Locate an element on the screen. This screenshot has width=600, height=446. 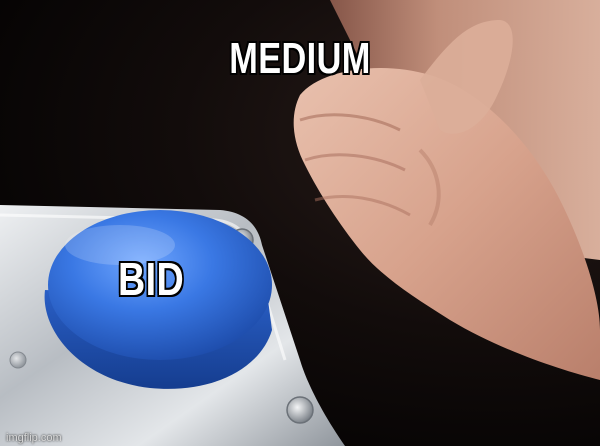
screw-left is located at coordinates (18, 360).